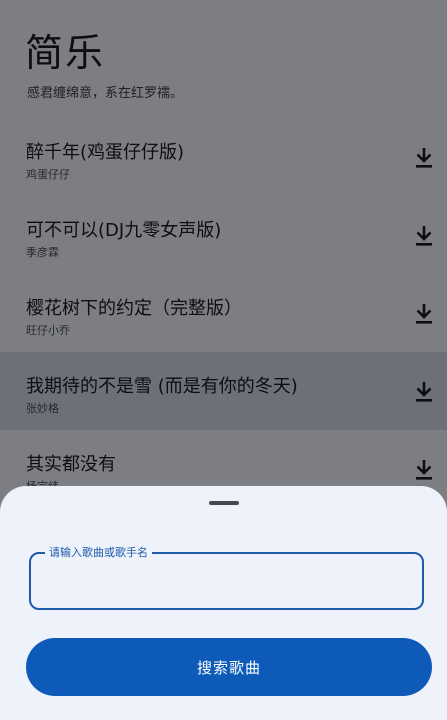 The image size is (447, 720). I want to click on search-button: 搜索歌曲, so click(229, 667).